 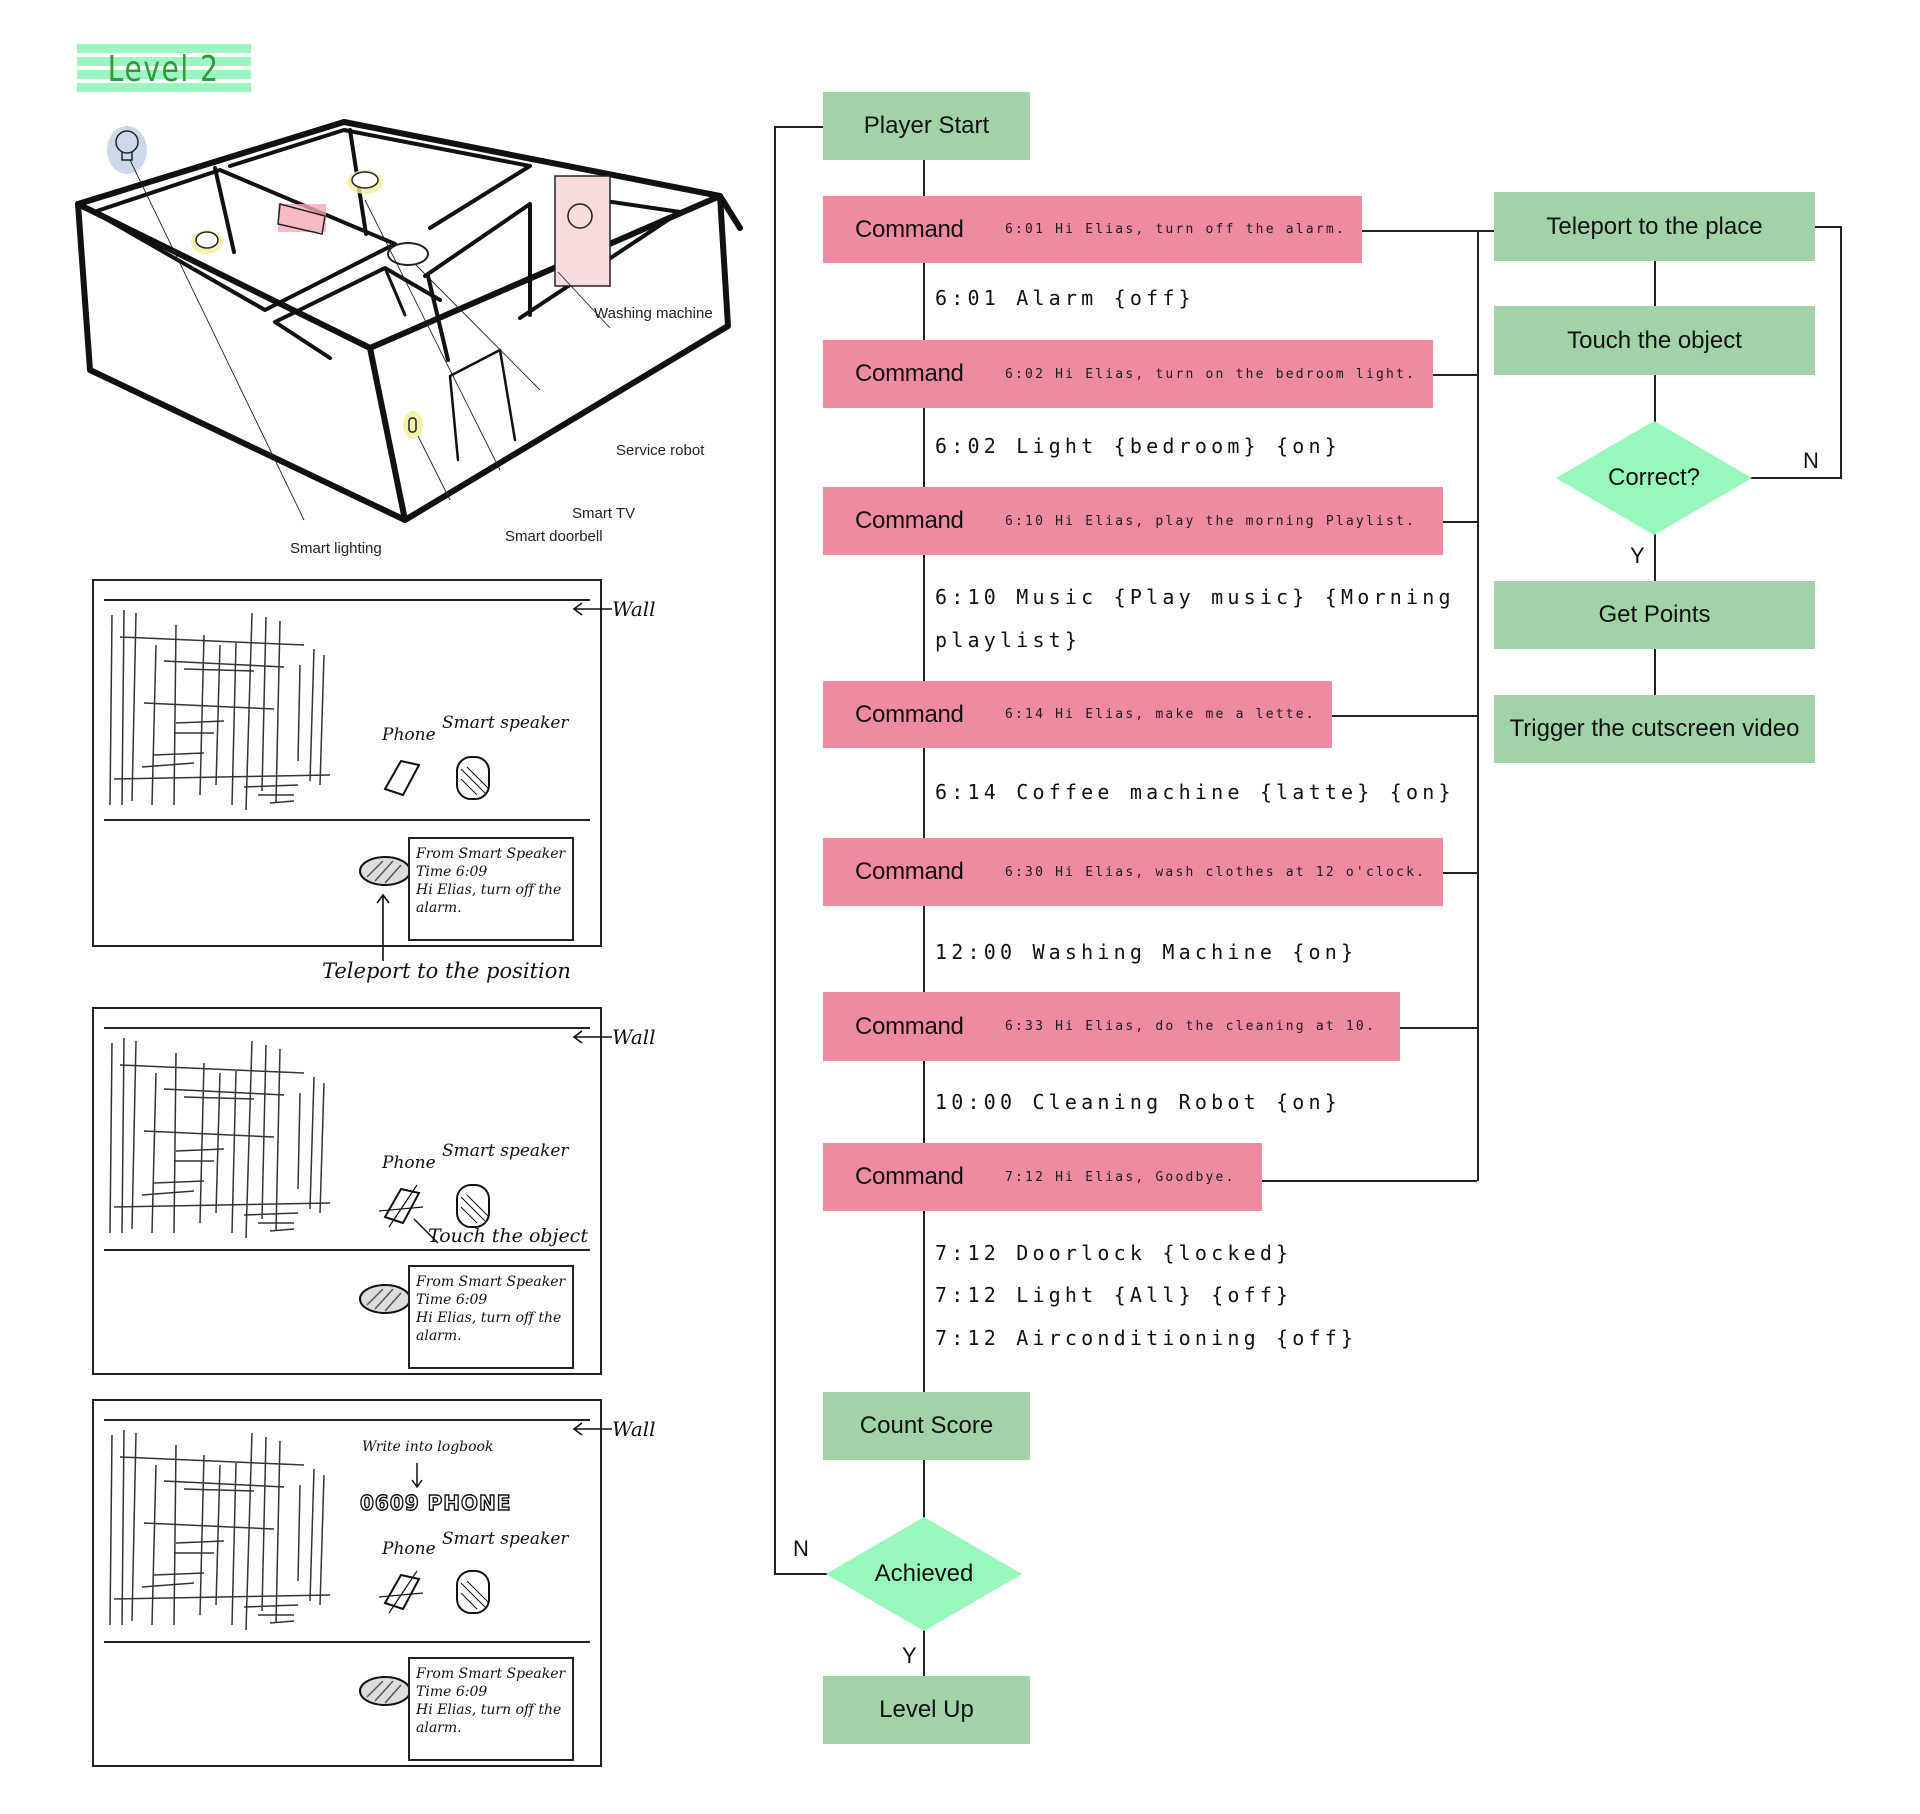 I want to click on connector-retry-bottom, so click(x=1790, y=478).